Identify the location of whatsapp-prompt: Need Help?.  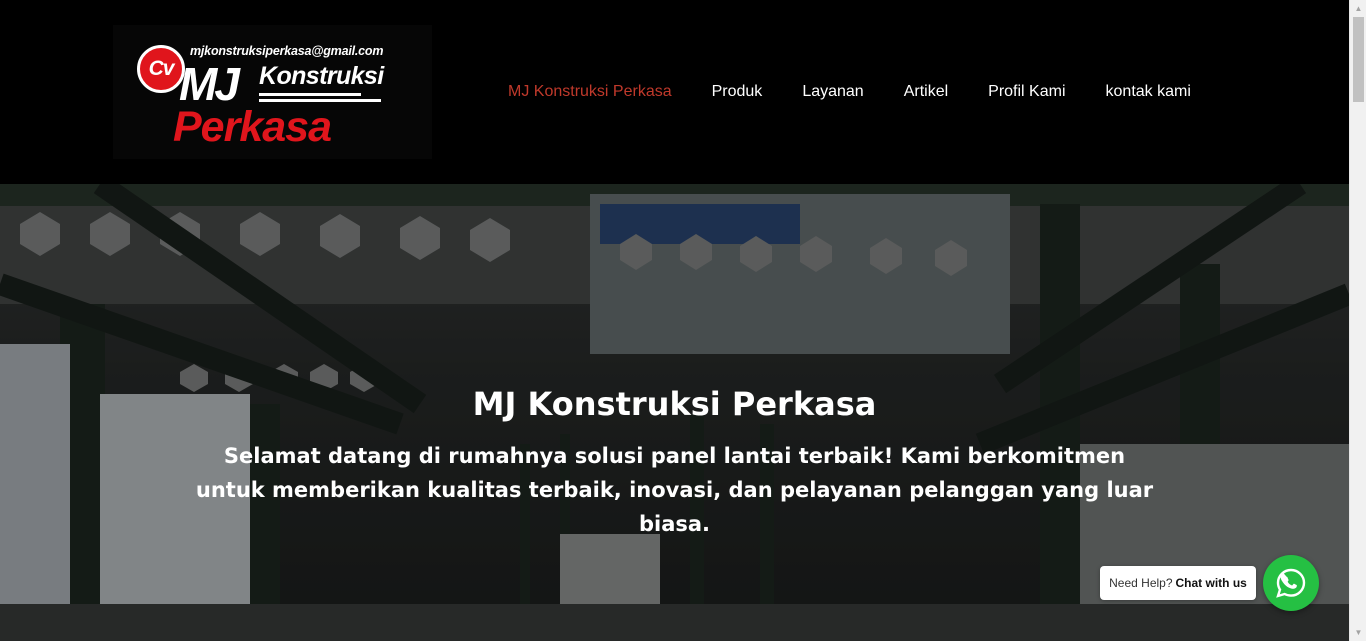
(1141, 583).